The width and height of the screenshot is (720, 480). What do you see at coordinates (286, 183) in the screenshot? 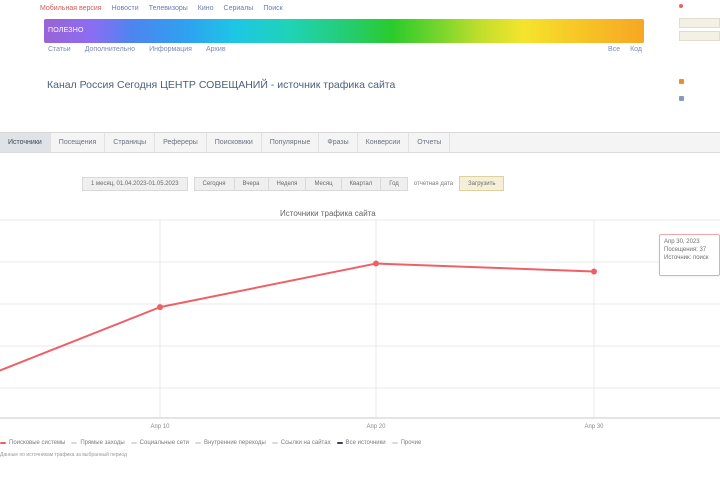
I see `preset-week: Неделя` at bounding box center [286, 183].